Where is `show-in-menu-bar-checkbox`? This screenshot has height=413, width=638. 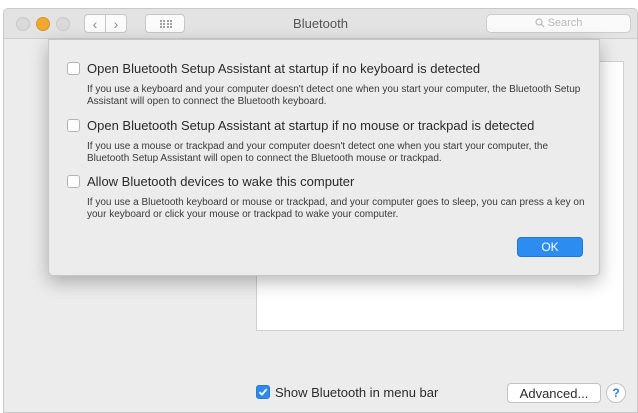
show-in-menu-bar-checkbox is located at coordinates (263, 392).